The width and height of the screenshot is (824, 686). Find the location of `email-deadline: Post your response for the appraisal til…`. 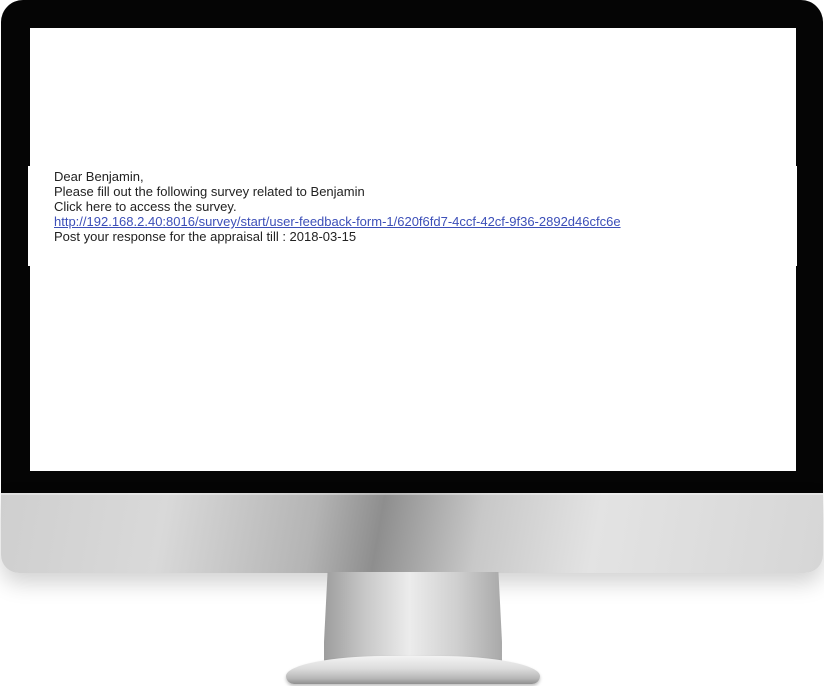

email-deadline: Post your response for the appraisal til… is located at coordinates (205, 236).